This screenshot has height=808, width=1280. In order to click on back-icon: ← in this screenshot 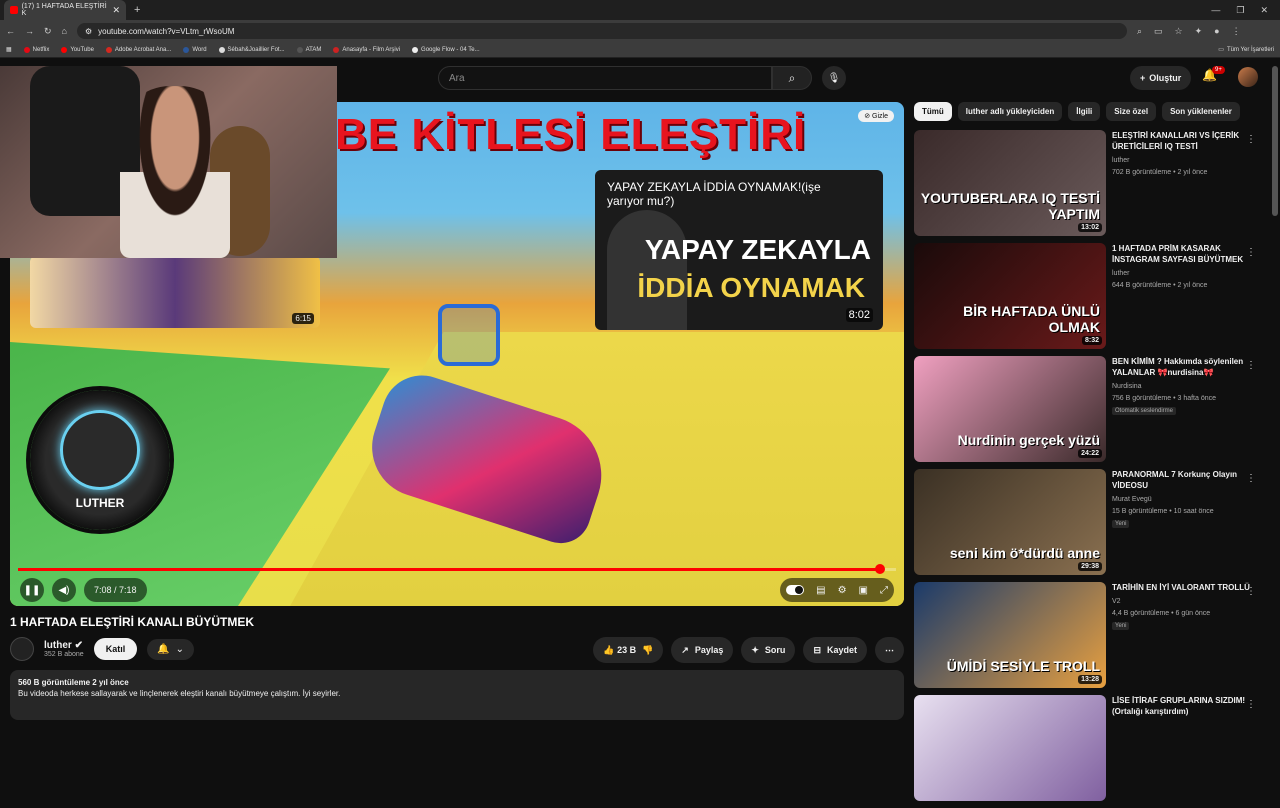, I will do `click(10, 31)`.